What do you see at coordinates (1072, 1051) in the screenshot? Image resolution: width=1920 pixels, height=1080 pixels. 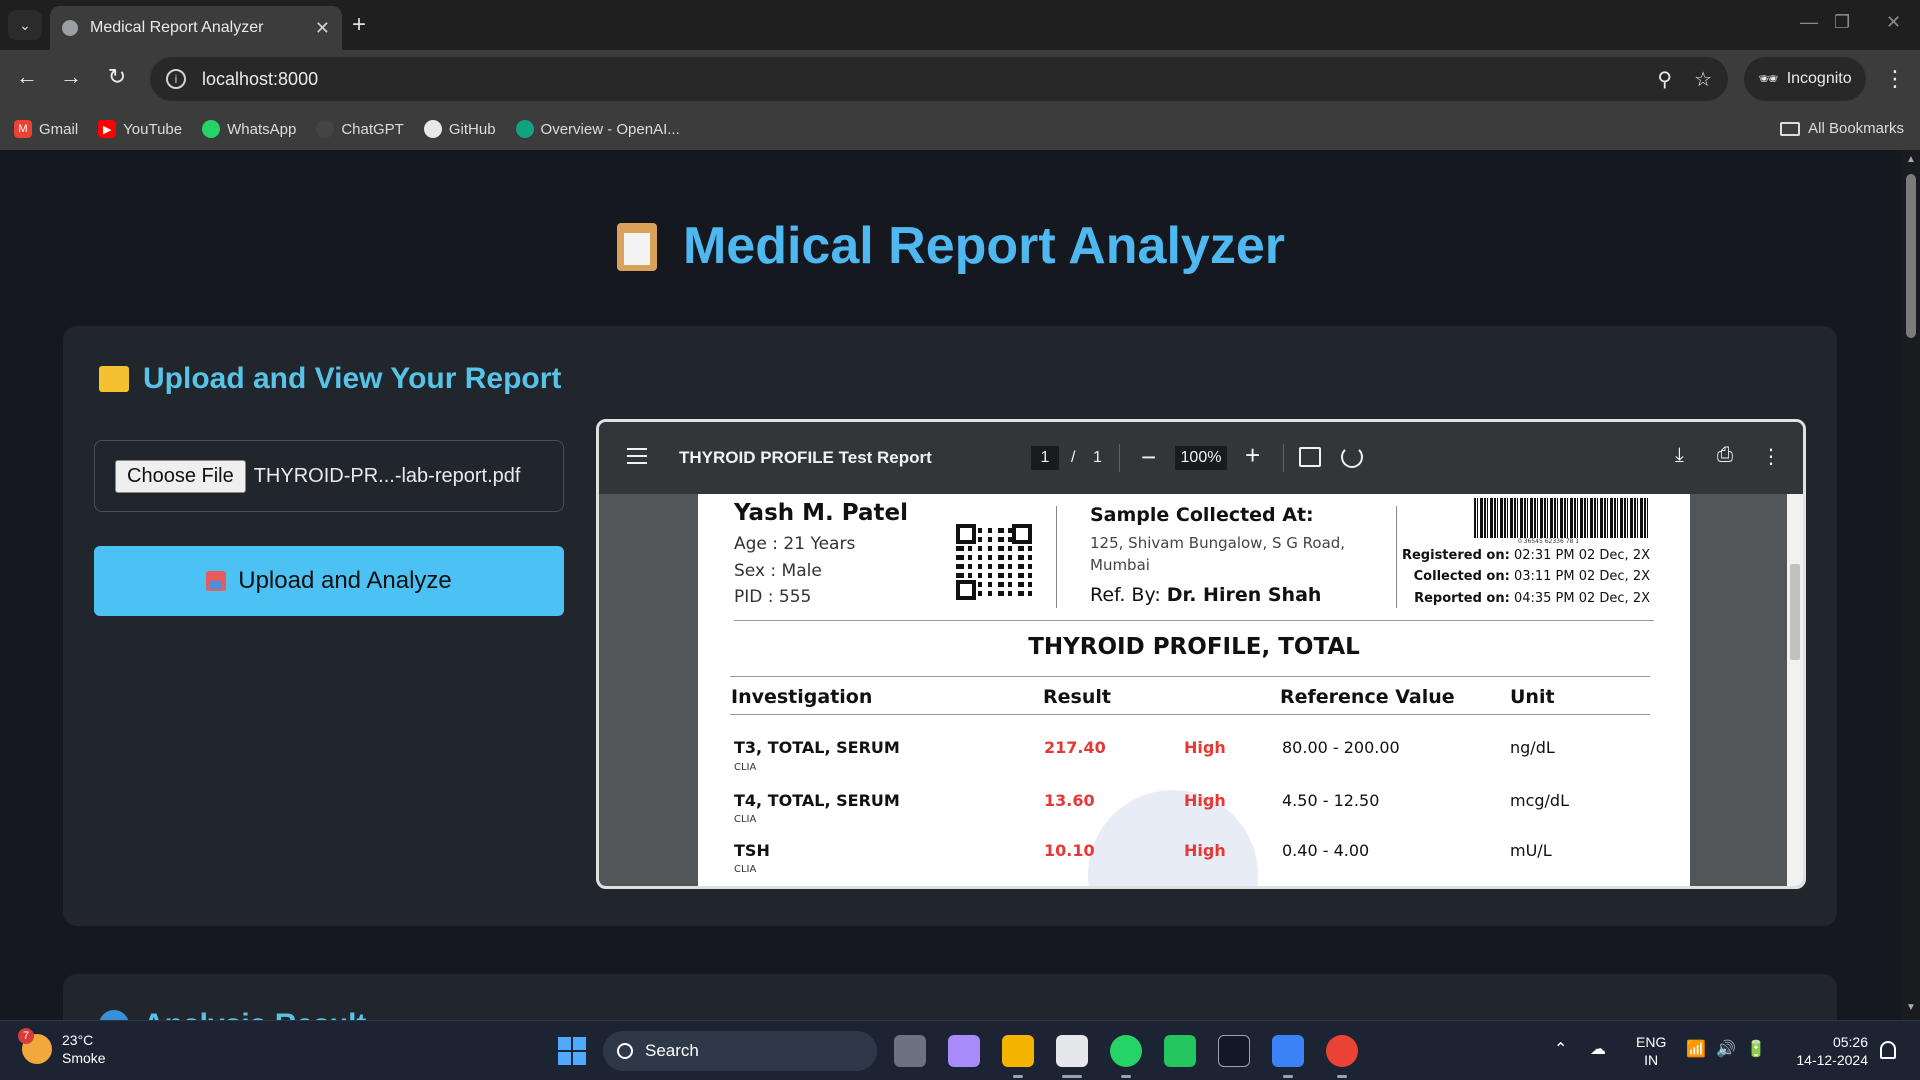 I see `snipping-tool-icon` at bounding box center [1072, 1051].